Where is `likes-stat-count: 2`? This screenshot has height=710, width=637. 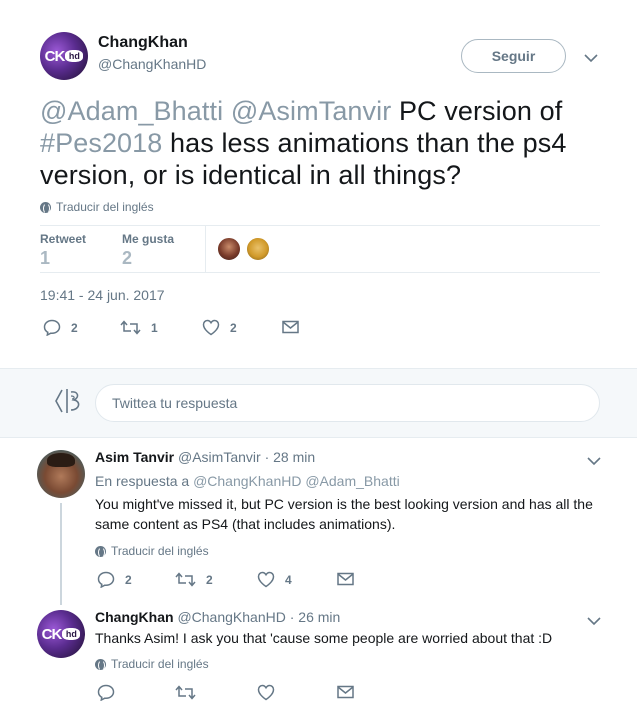
likes-stat-count: 2 is located at coordinates (127, 258).